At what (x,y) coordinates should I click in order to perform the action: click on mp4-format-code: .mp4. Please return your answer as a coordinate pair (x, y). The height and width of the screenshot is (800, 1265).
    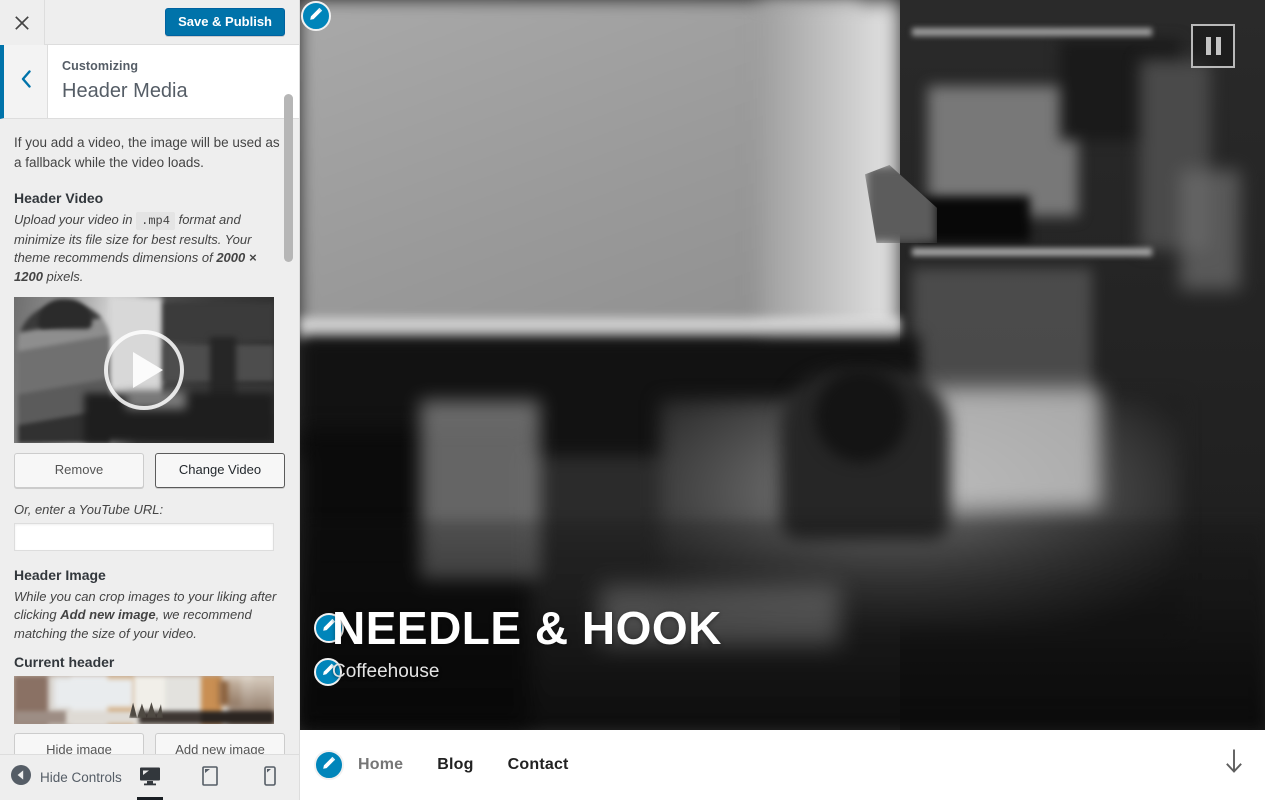
    Looking at the image, I should click on (155, 221).